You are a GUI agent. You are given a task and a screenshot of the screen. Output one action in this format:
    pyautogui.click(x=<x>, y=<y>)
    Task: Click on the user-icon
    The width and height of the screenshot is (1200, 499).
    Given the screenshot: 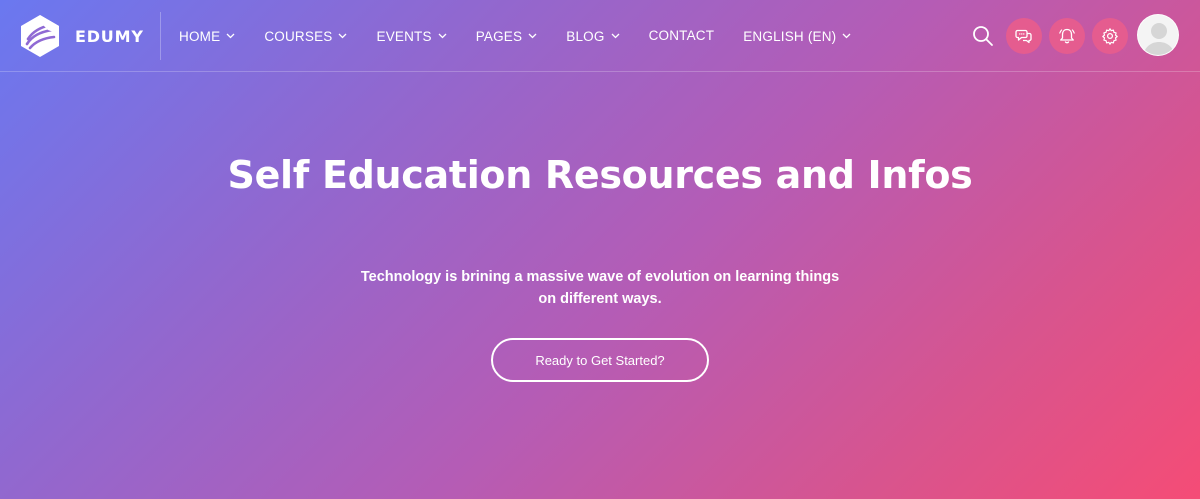 What is the action you would take?
    pyautogui.click(x=1159, y=39)
    